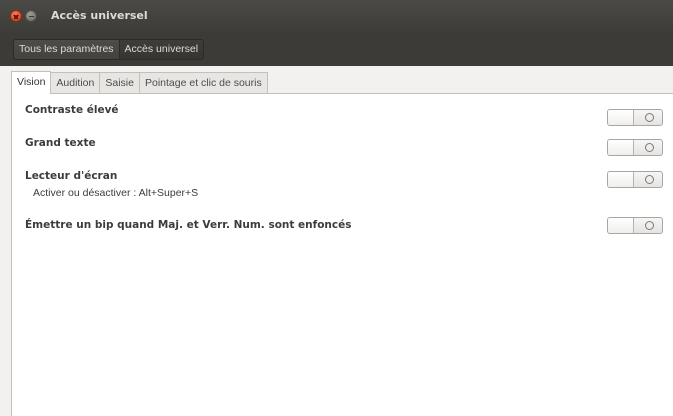 This screenshot has height=416, width=673. I want to click on window-titlebar: Accès universel, so click(336, 16).